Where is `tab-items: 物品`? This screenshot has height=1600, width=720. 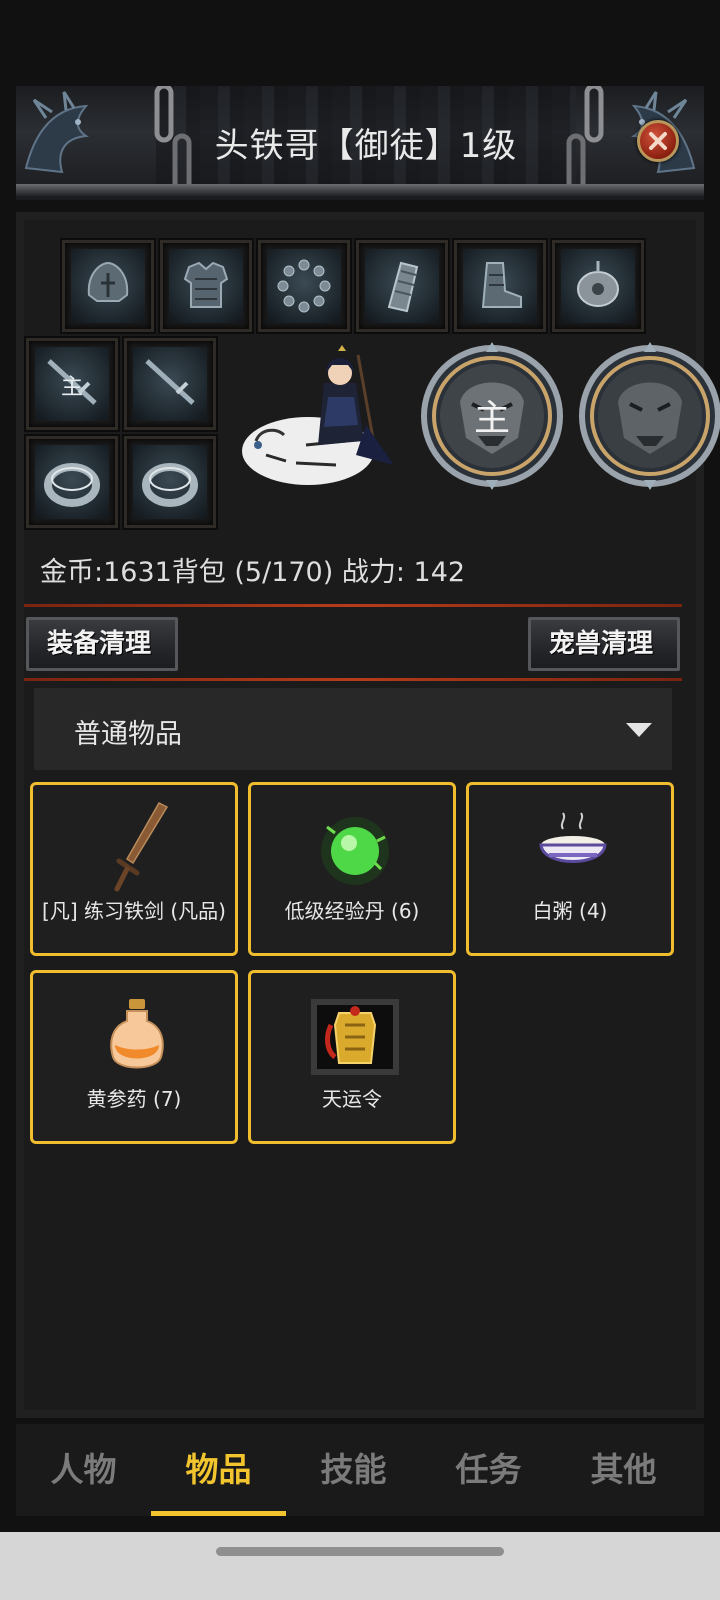 tab-items: 物品 is located at coordinates (218, 1470).